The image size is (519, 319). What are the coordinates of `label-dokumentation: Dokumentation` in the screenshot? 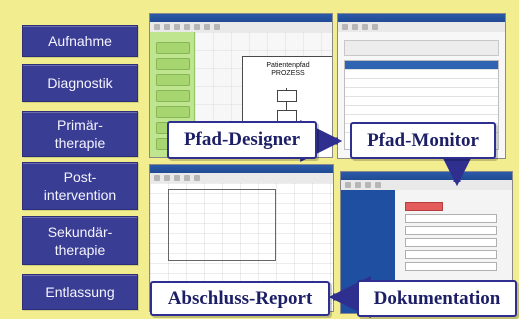 It's located at (437, 298).